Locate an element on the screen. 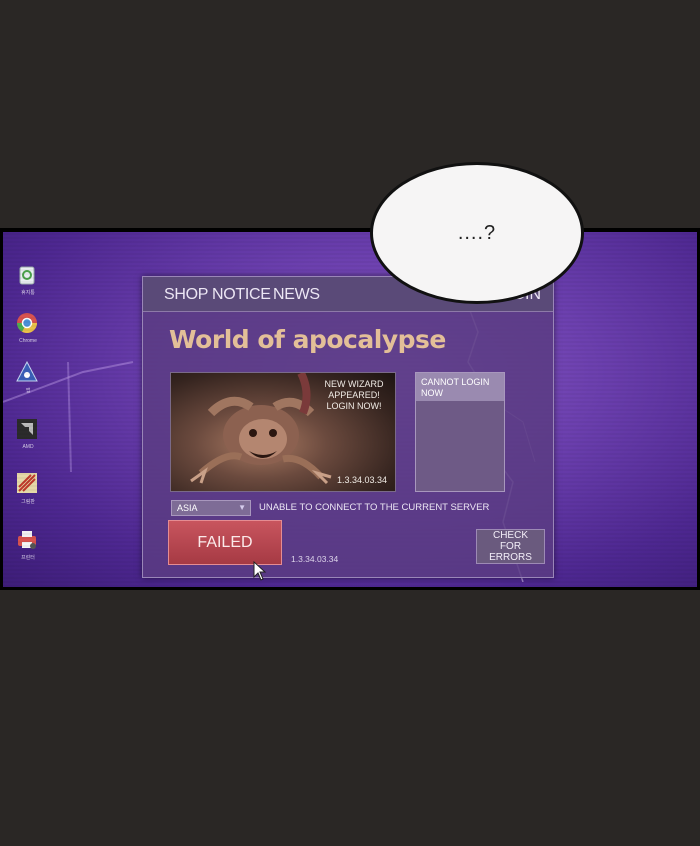 The width and height of the screenshot is (700, 846). printer-icon is located at coordinates (27, 539).